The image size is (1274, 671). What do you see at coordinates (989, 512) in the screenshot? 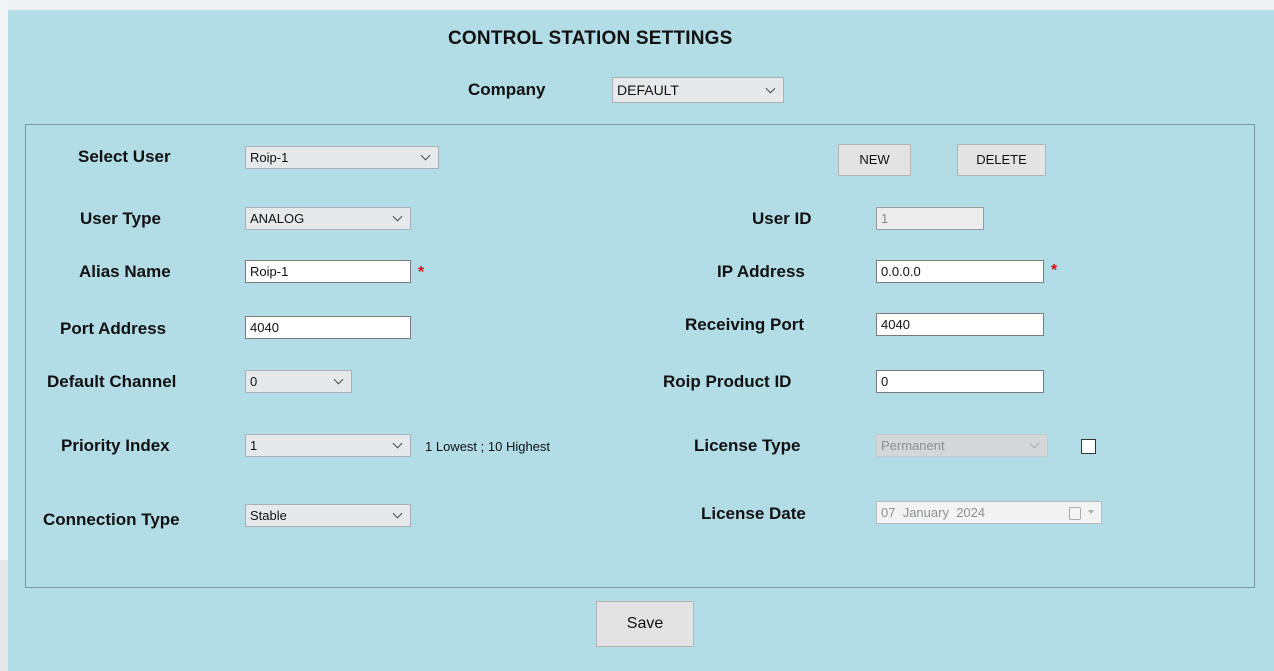
I see `license-date-picker: 07 January 2024` at bounding box center [989, 512].